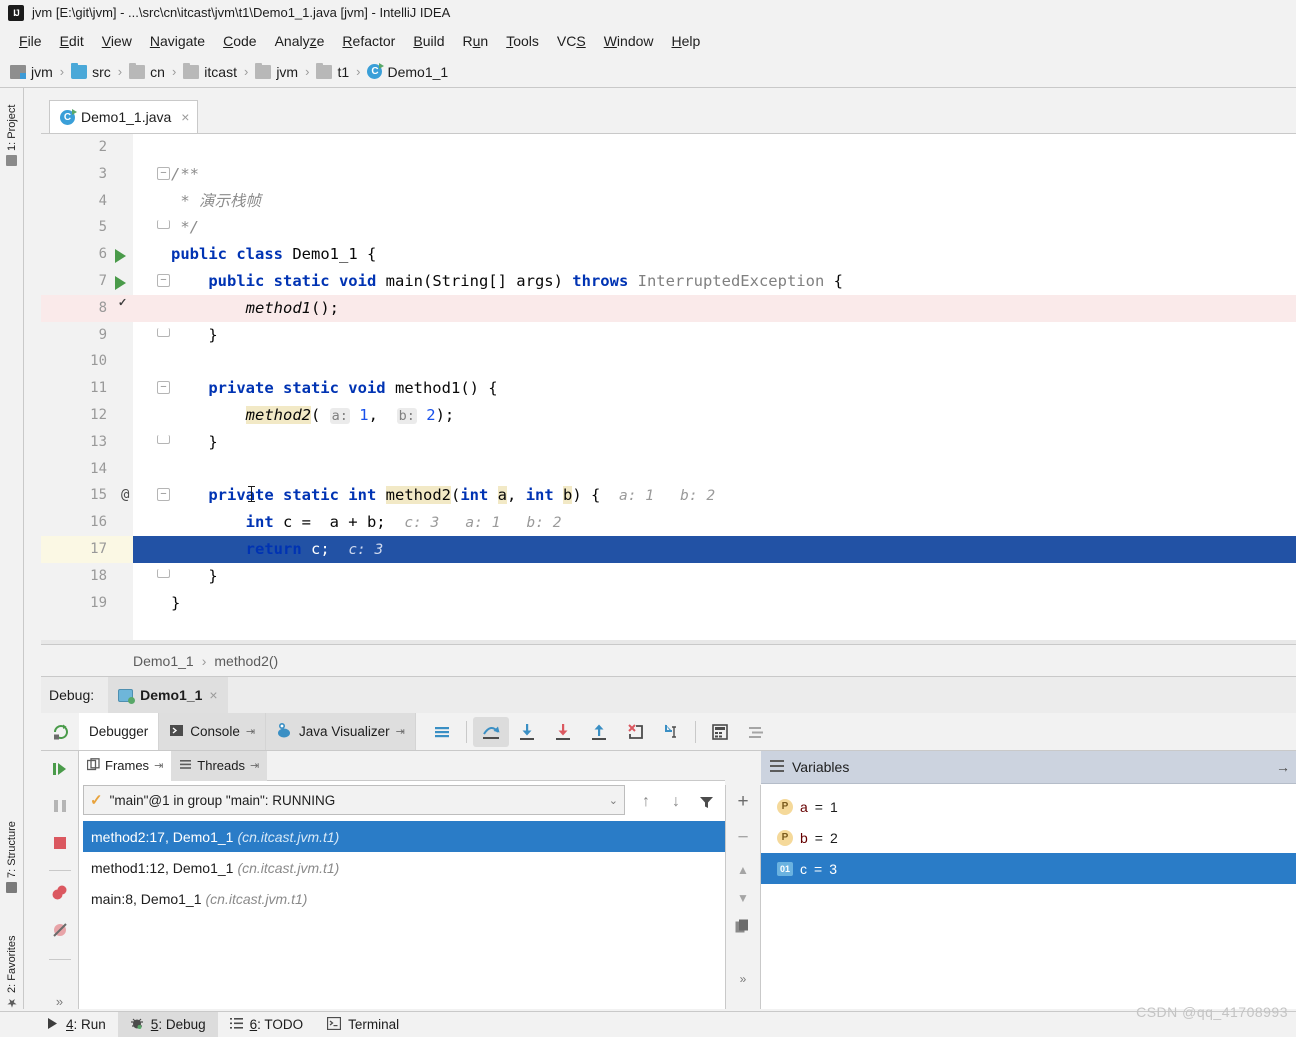 Image resolution: width=1296 pixels, height=1037 pixels. What do you see at coordinates (147, 71) in the screenshot?
I see `breadcrumb-item-cn: cn` at bounding box center [147, 71].